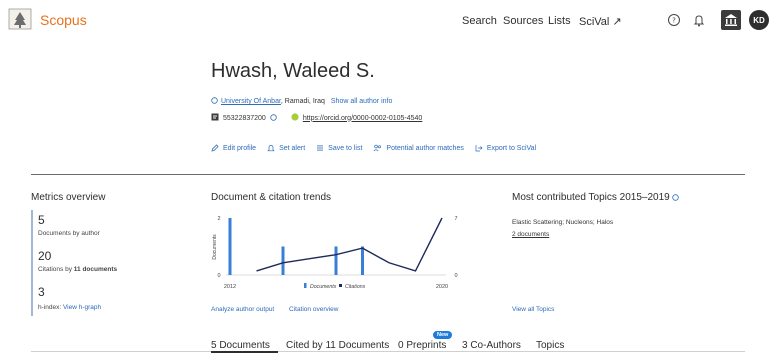 The image size is (773, 353). I want to click on new-badge: New, so click(443, 335).